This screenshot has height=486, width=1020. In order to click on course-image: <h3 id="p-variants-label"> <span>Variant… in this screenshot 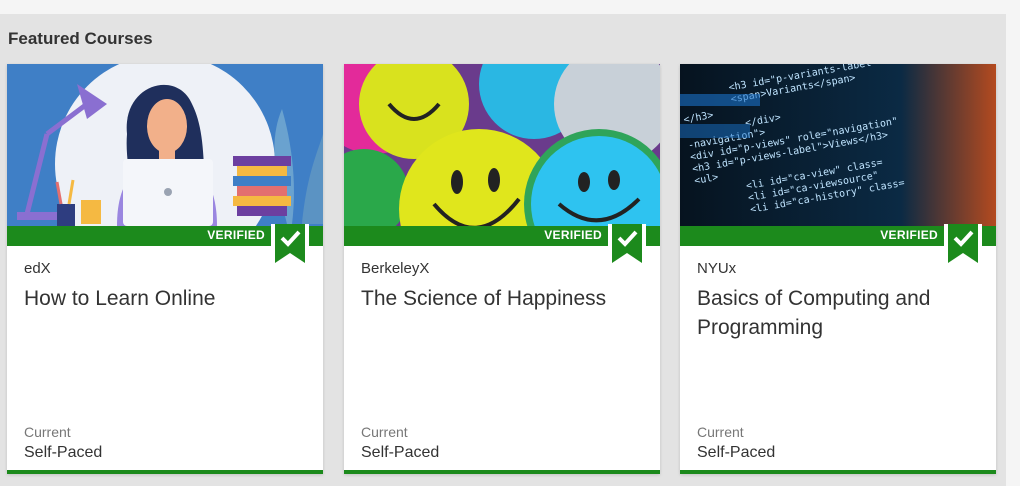, I will do `click(838, 145)`.